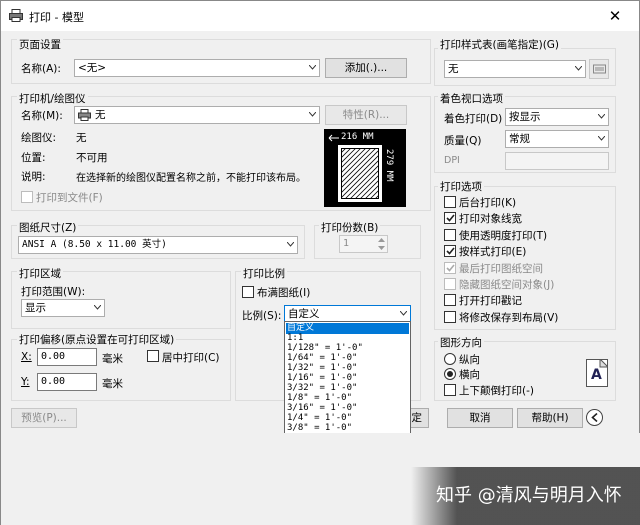 The height and width of the screenshot is (525, 640). I want to click on landscape-label: 横向, so click(469, 375).